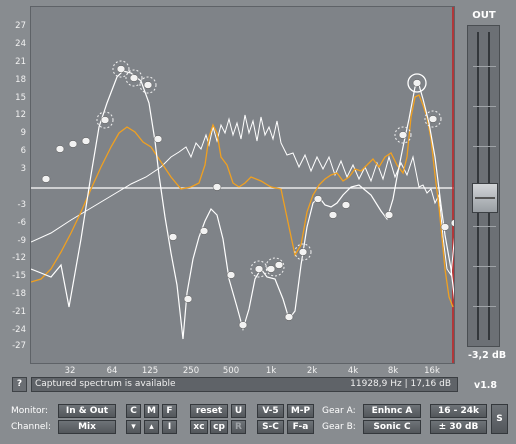 The height and width of the screenshot is (444, 516). What do you see at coordinates (300, 411) in the screenshot?
I see `mp-button: M-P` at bounding box center [300, 411].